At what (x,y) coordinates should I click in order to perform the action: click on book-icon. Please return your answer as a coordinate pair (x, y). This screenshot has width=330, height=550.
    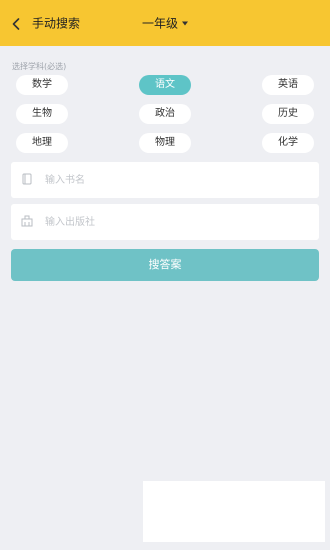
    Looking at the image, I should click on (27, 179).